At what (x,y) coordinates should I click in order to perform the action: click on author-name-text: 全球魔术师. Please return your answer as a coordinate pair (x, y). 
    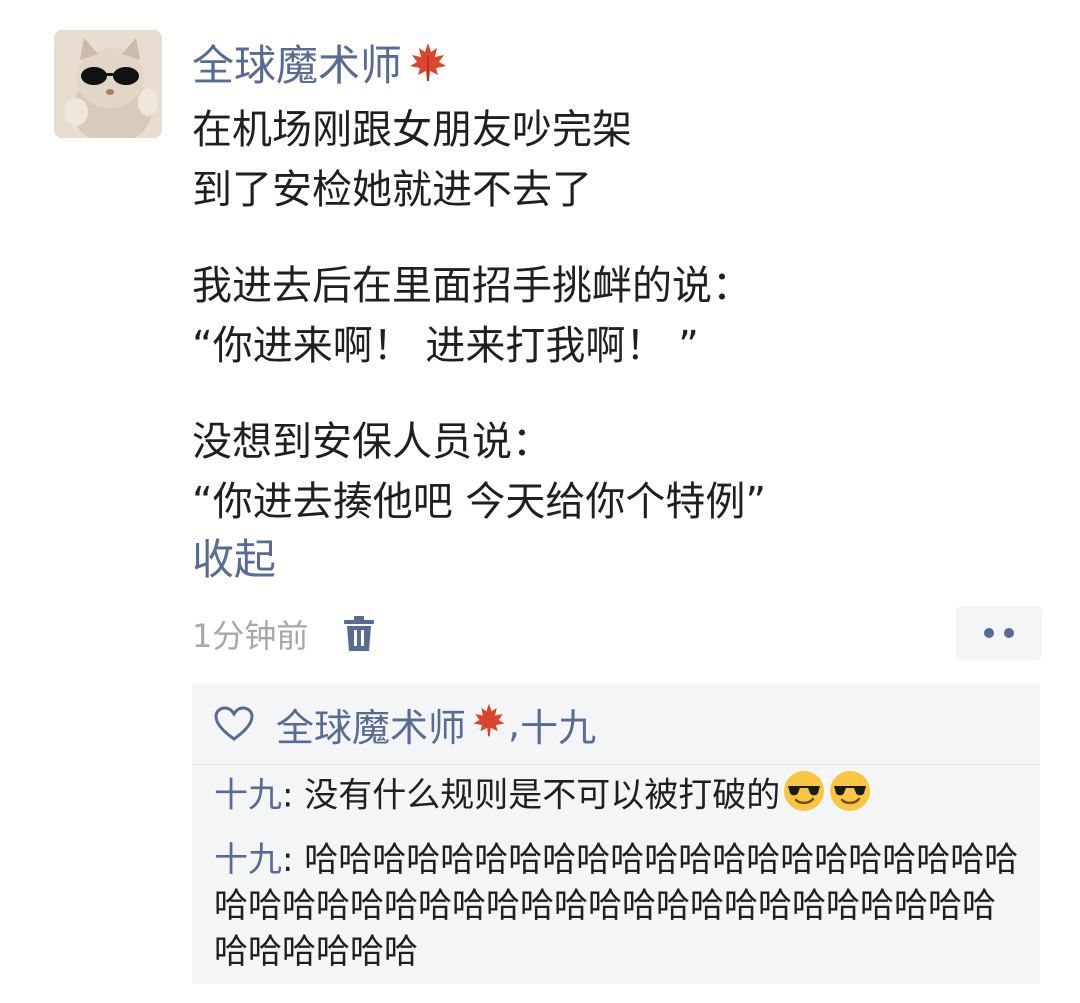
    Looking at the image, I should click on (297, 65).